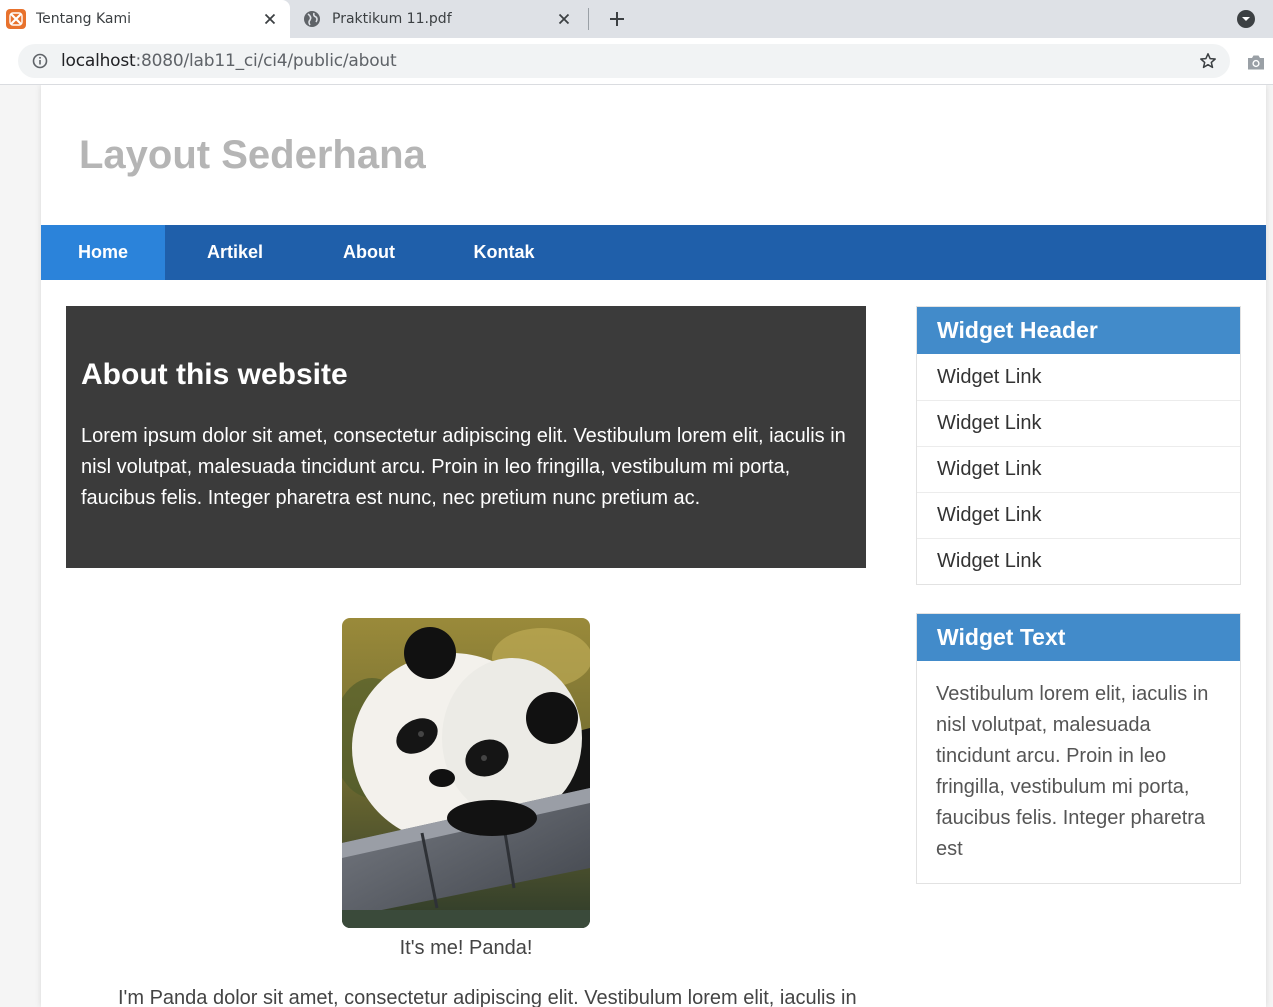  Describe the element at coordinates (1208, 61) in the screenshot. I see `bookmark-star-icon` at that location.